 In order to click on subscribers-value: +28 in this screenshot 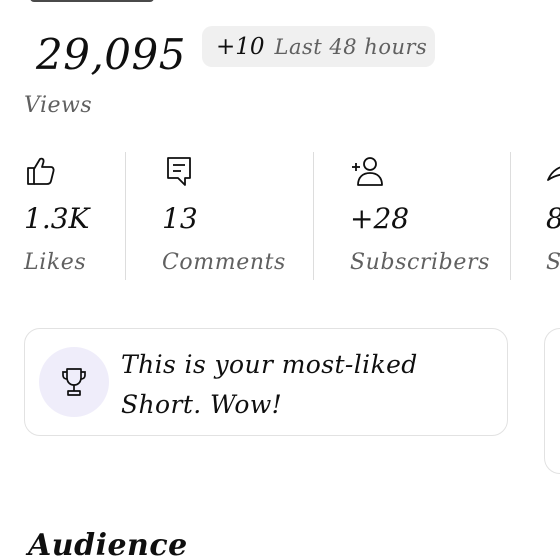, I will do `click(380, 218)`.